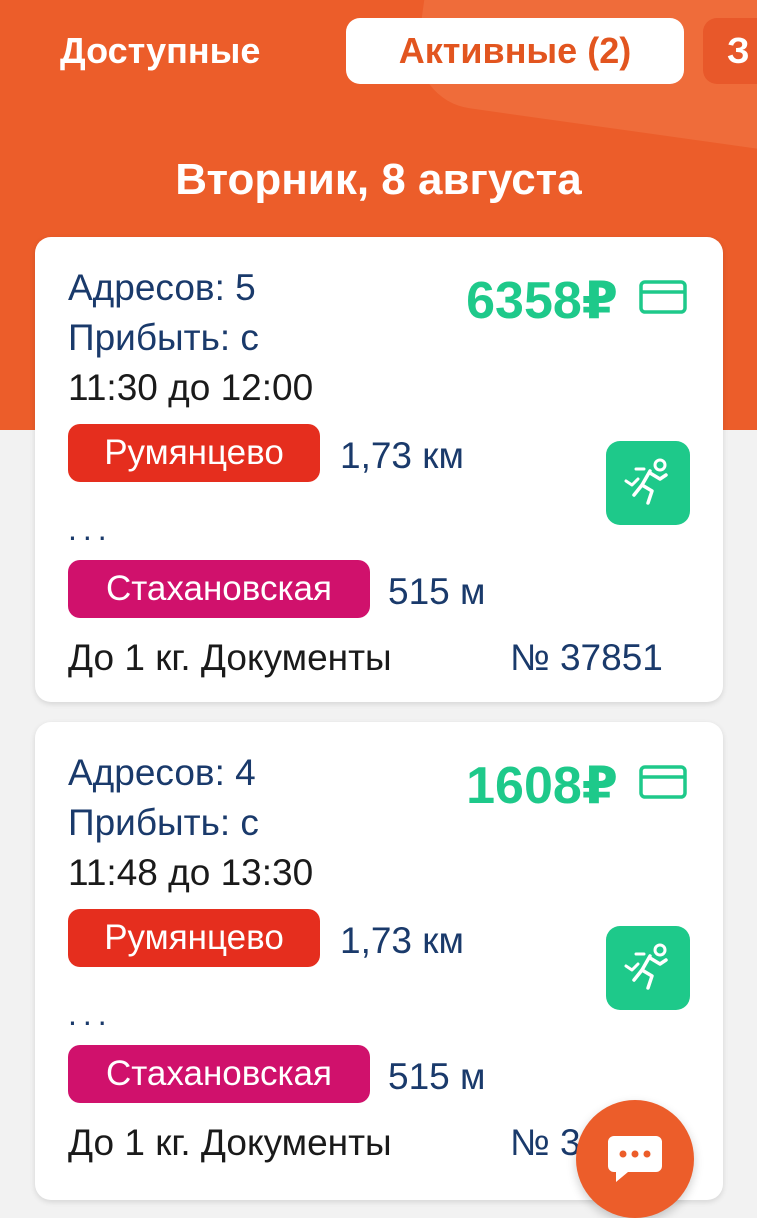 This screenshot has width=757, height=1218. I want to click on tab-completed: З, so click(730, 51).